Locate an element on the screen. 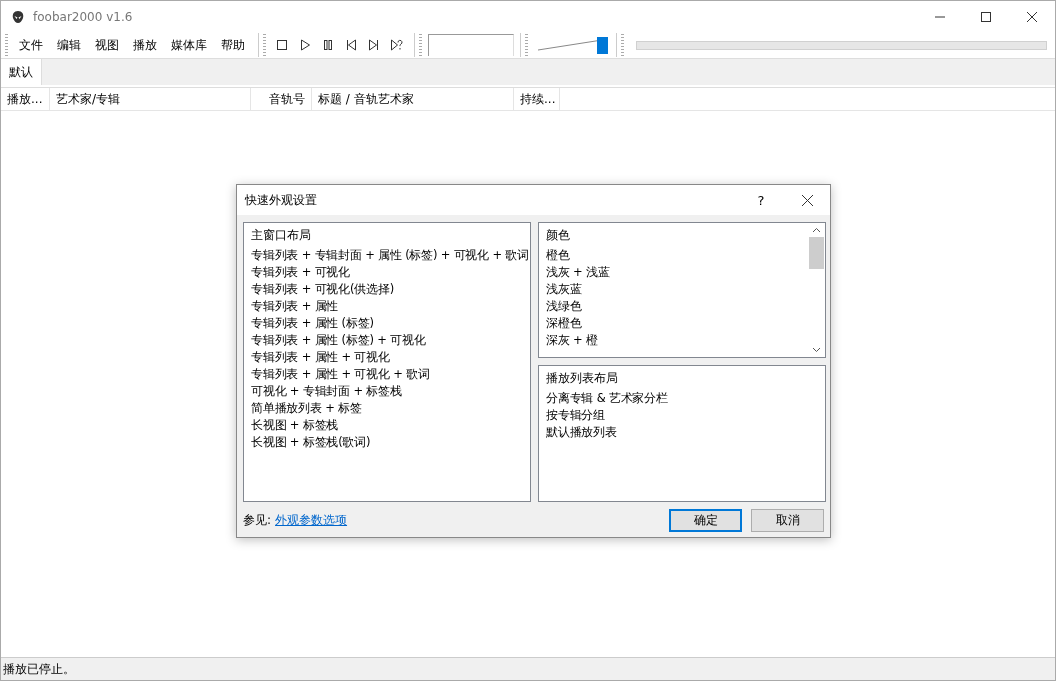 This screenshot has width=1056, height=681. help-button: ? is located at coordinates (761, 200).